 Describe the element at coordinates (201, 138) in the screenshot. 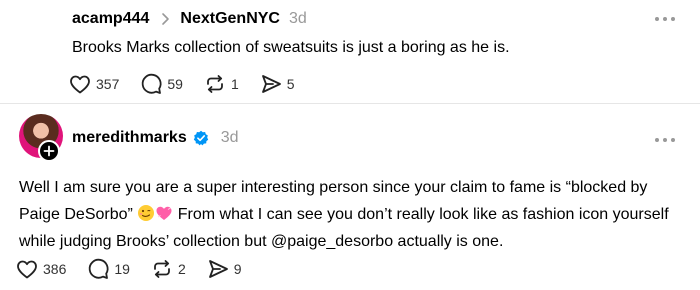

I see `verified-icon` at that location.